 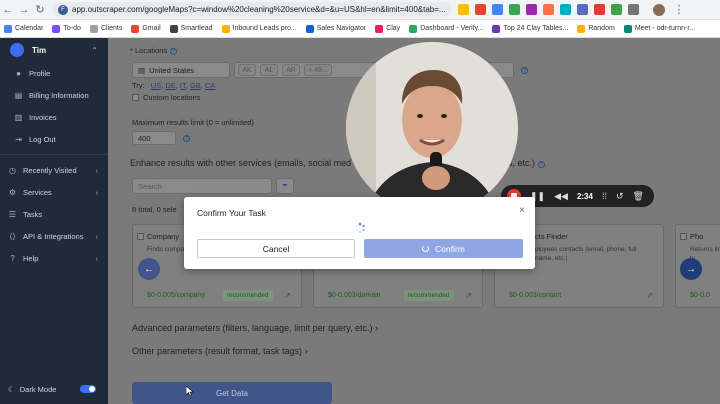 I want to click on state-chip: AL, so click(x=269, y=70).